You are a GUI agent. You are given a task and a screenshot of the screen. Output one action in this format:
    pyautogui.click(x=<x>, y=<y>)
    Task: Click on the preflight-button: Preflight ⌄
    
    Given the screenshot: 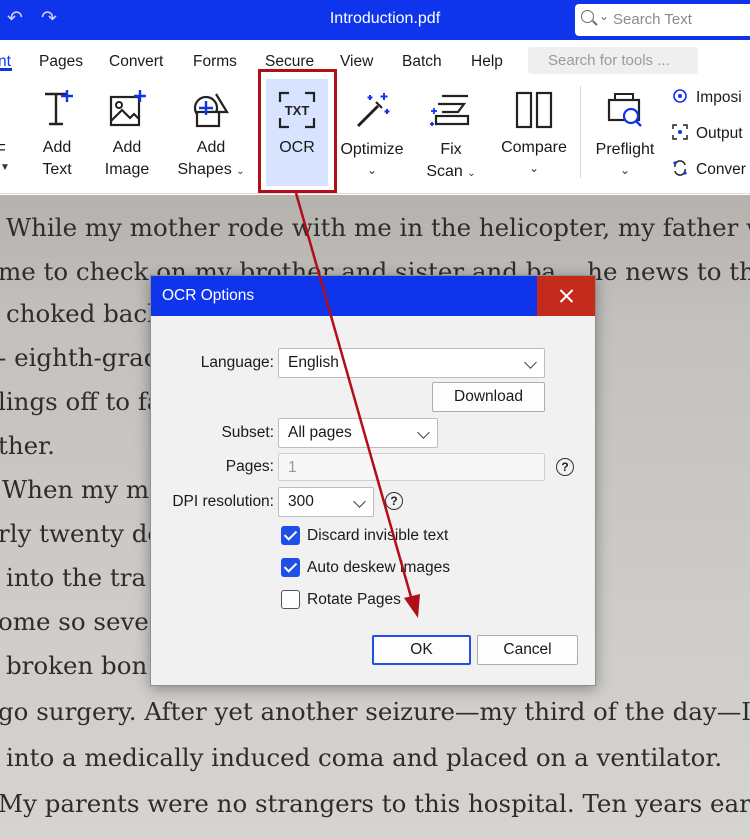 What is the action you would take?
    pyautogui.click(x=625, y=135)
    